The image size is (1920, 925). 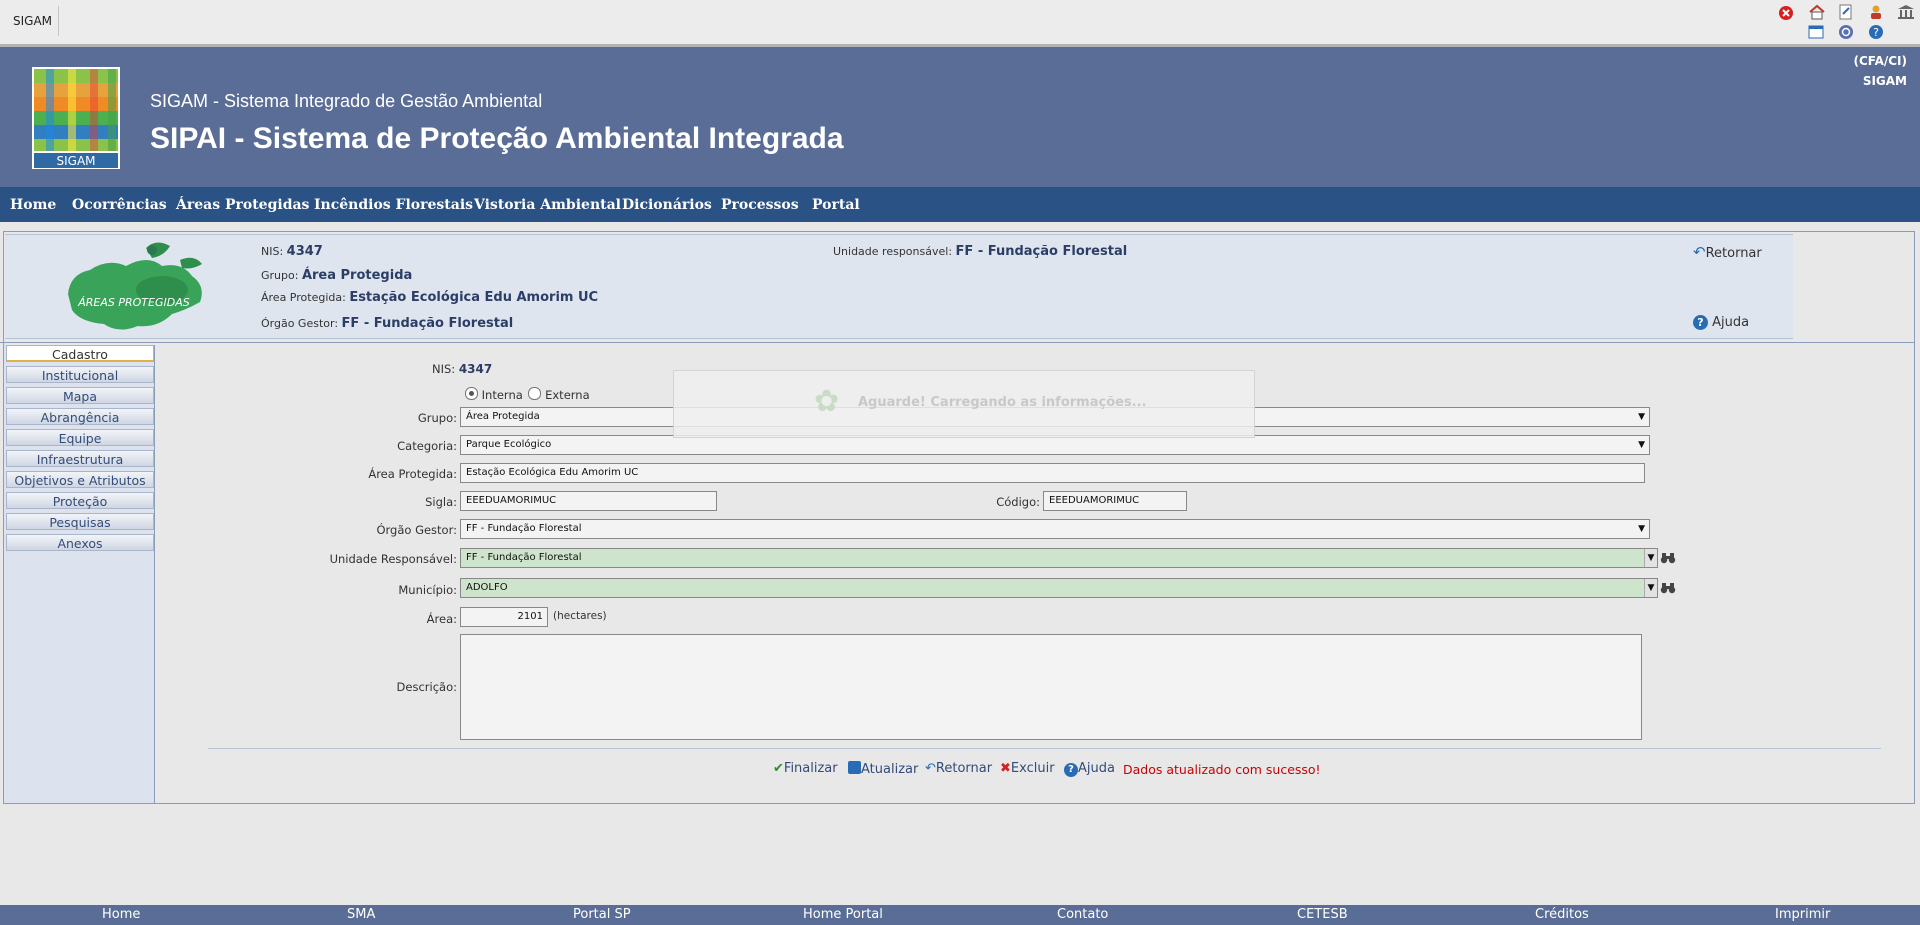 I want to click on retornar-link: ↶Retornar, so click(x=1727, y=252).